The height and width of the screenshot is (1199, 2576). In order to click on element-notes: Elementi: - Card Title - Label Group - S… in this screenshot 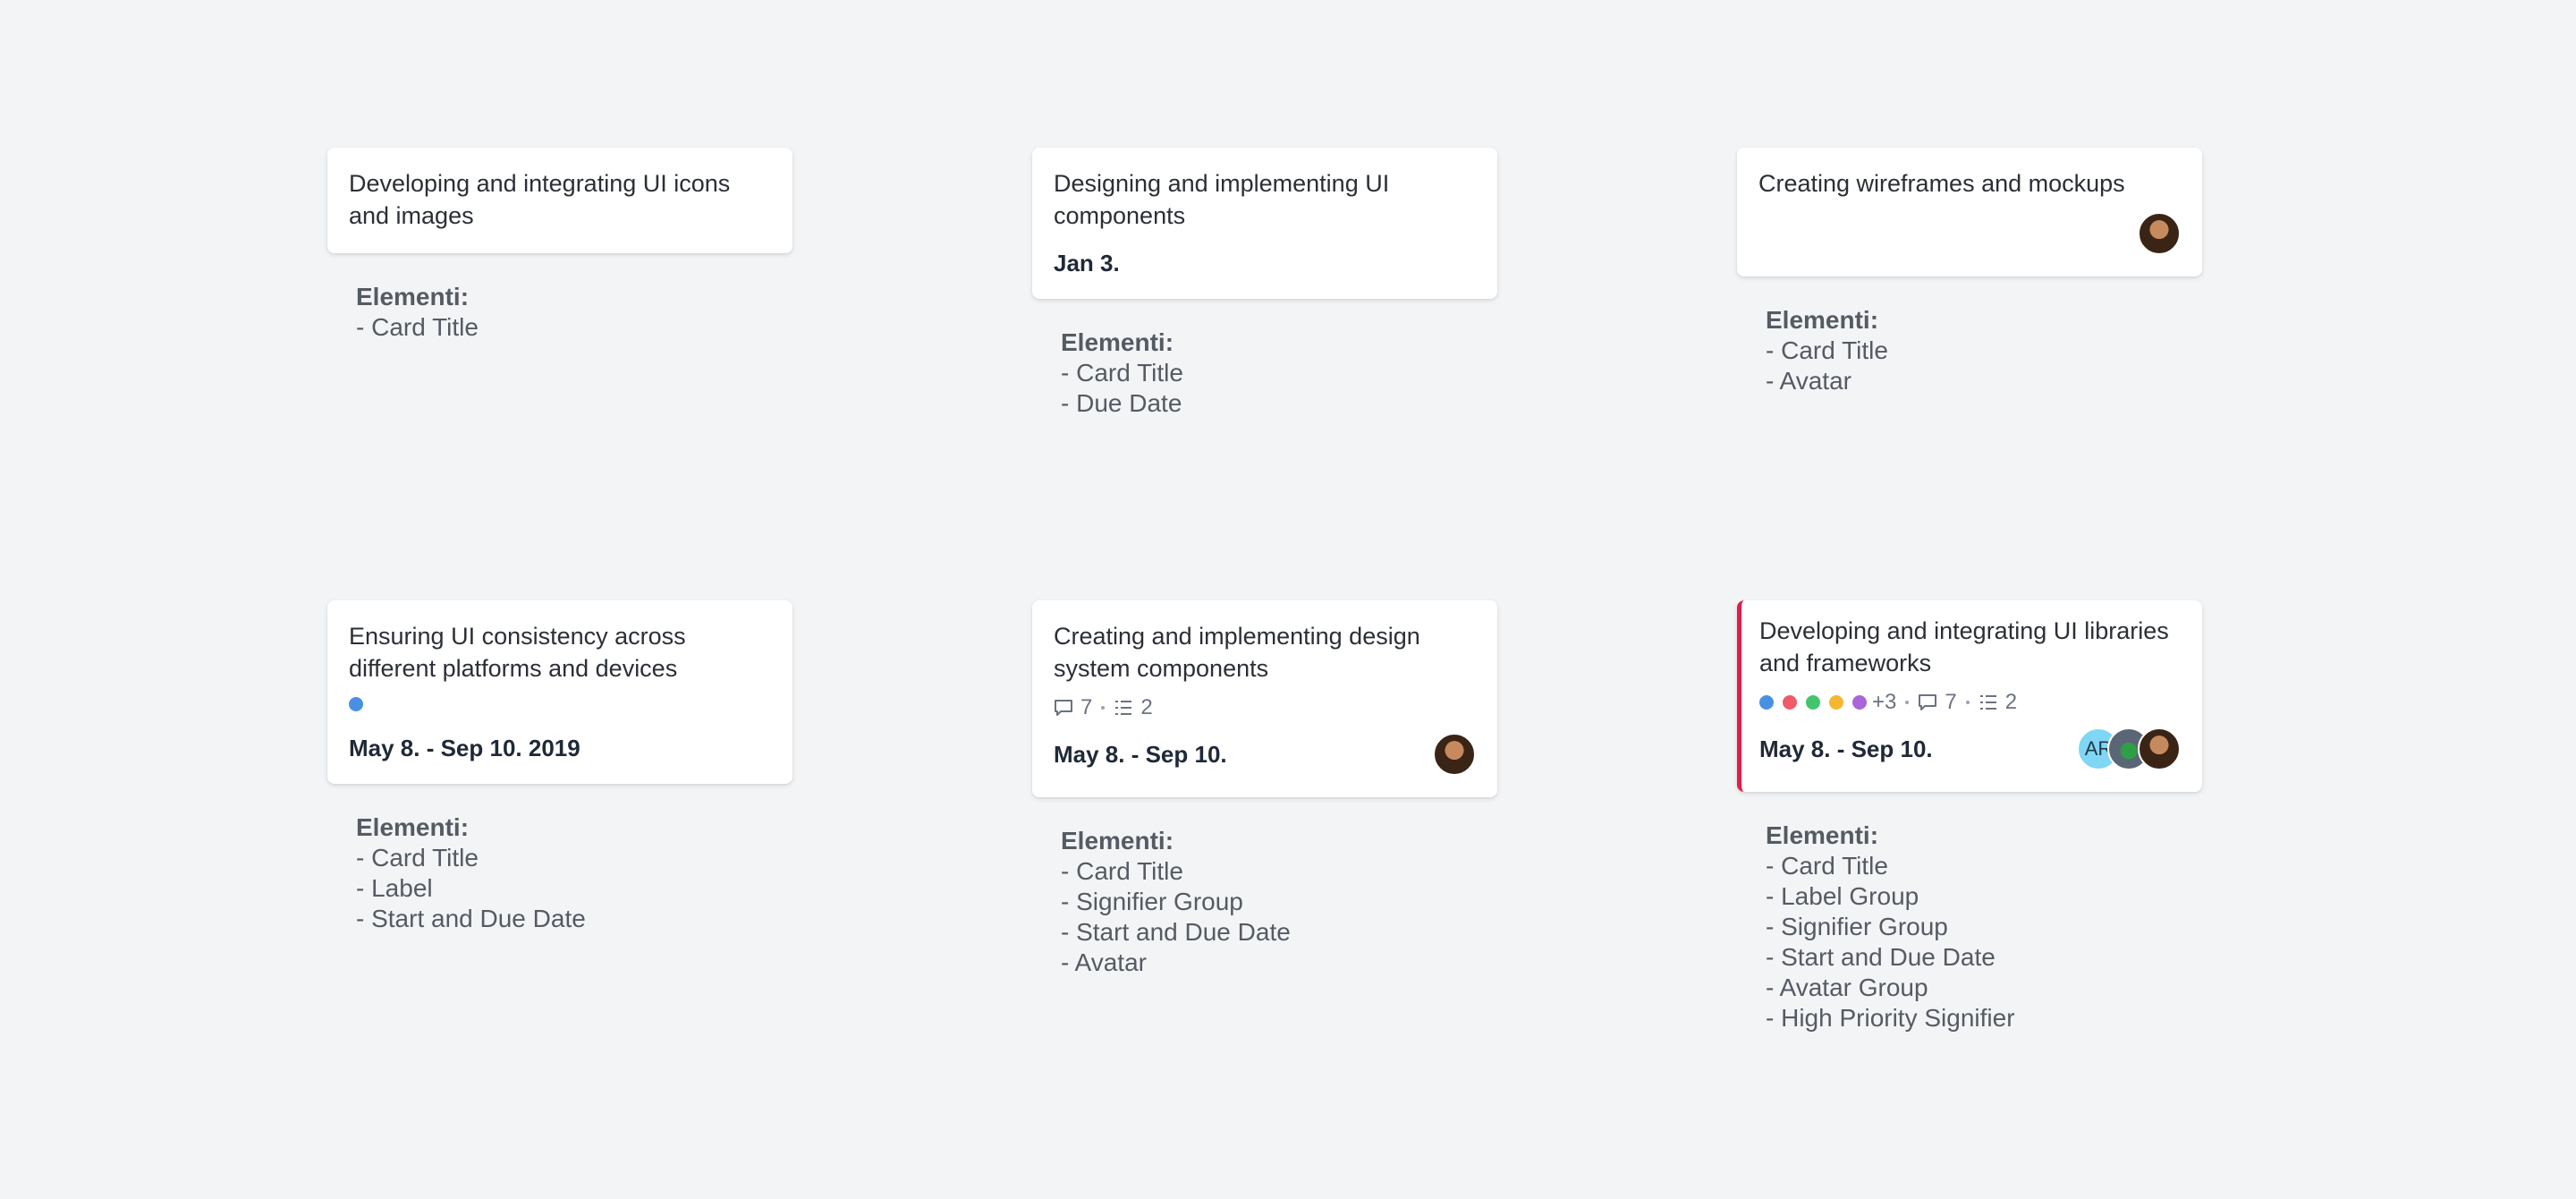, I will do `click(1969, 927)`.